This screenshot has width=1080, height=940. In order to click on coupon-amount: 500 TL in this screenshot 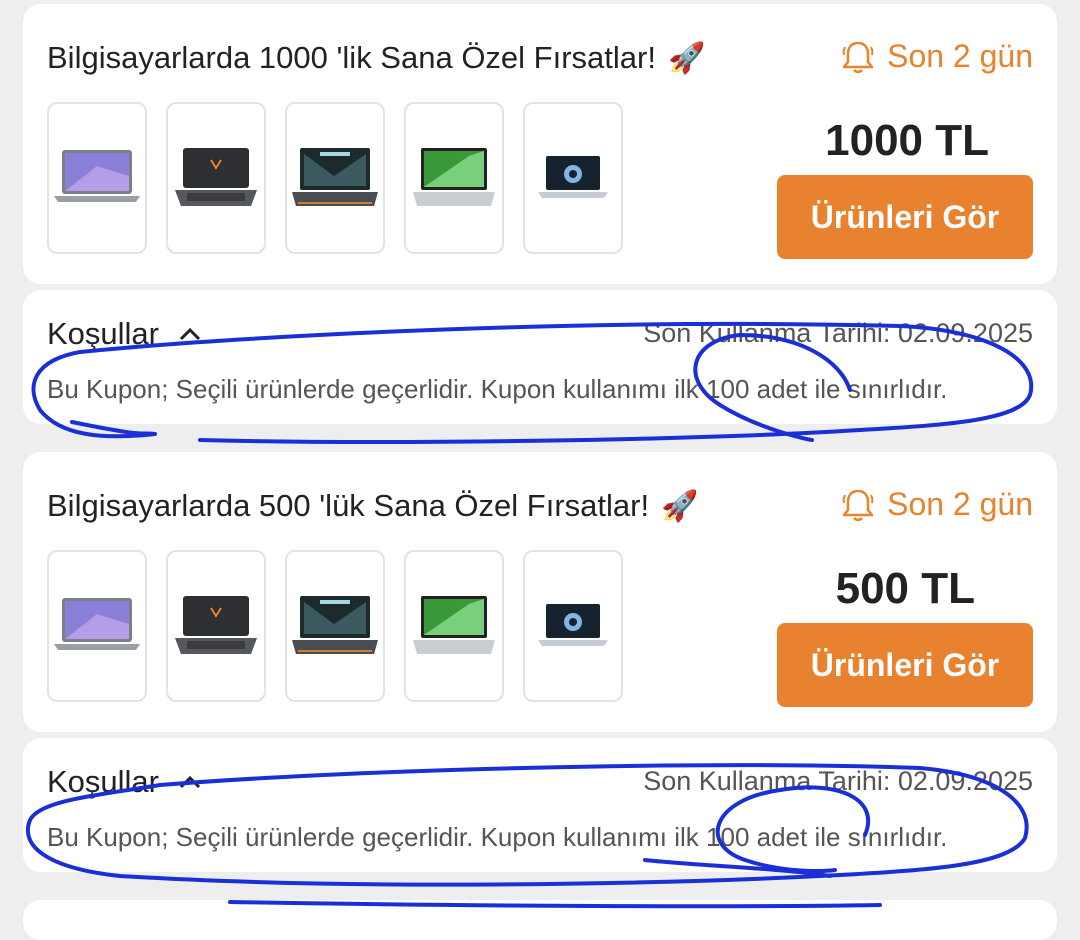, I will do `click(905, 588)`.